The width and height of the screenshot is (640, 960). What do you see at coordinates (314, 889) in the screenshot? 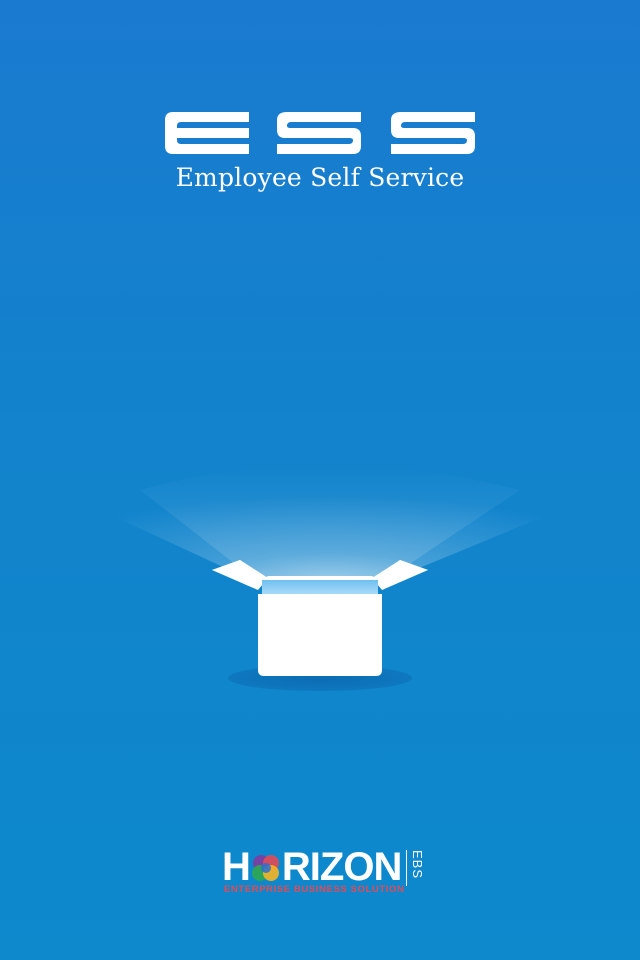
I see `brand-tagline: ENTERPRISE BUSINESS SOLUTION` at bounding box center [314, 889].